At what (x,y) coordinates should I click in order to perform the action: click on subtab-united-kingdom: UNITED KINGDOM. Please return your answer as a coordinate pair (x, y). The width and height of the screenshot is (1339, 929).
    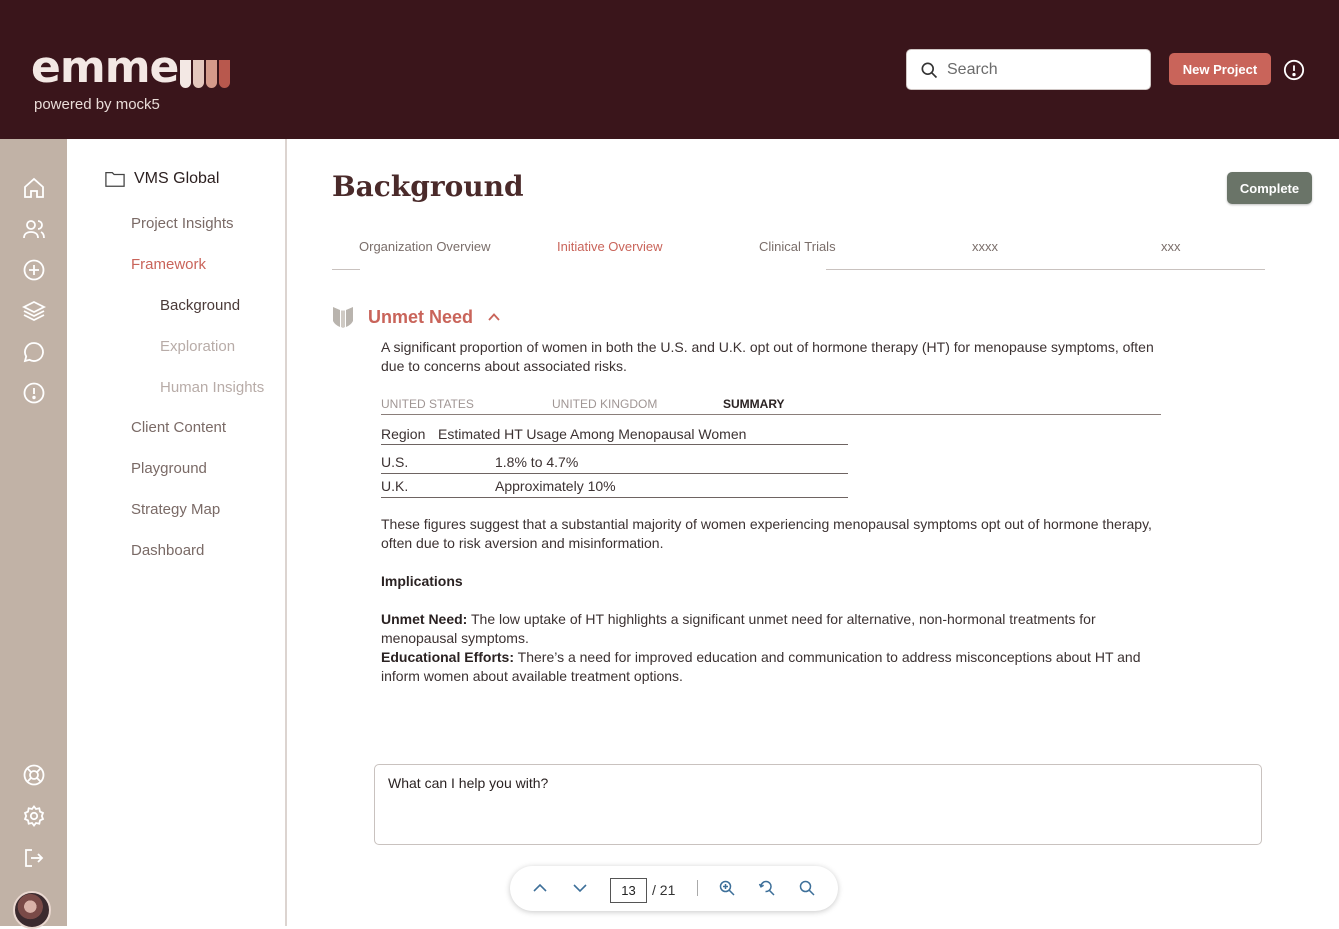
    Looking at the image, I should click on (604, 404).